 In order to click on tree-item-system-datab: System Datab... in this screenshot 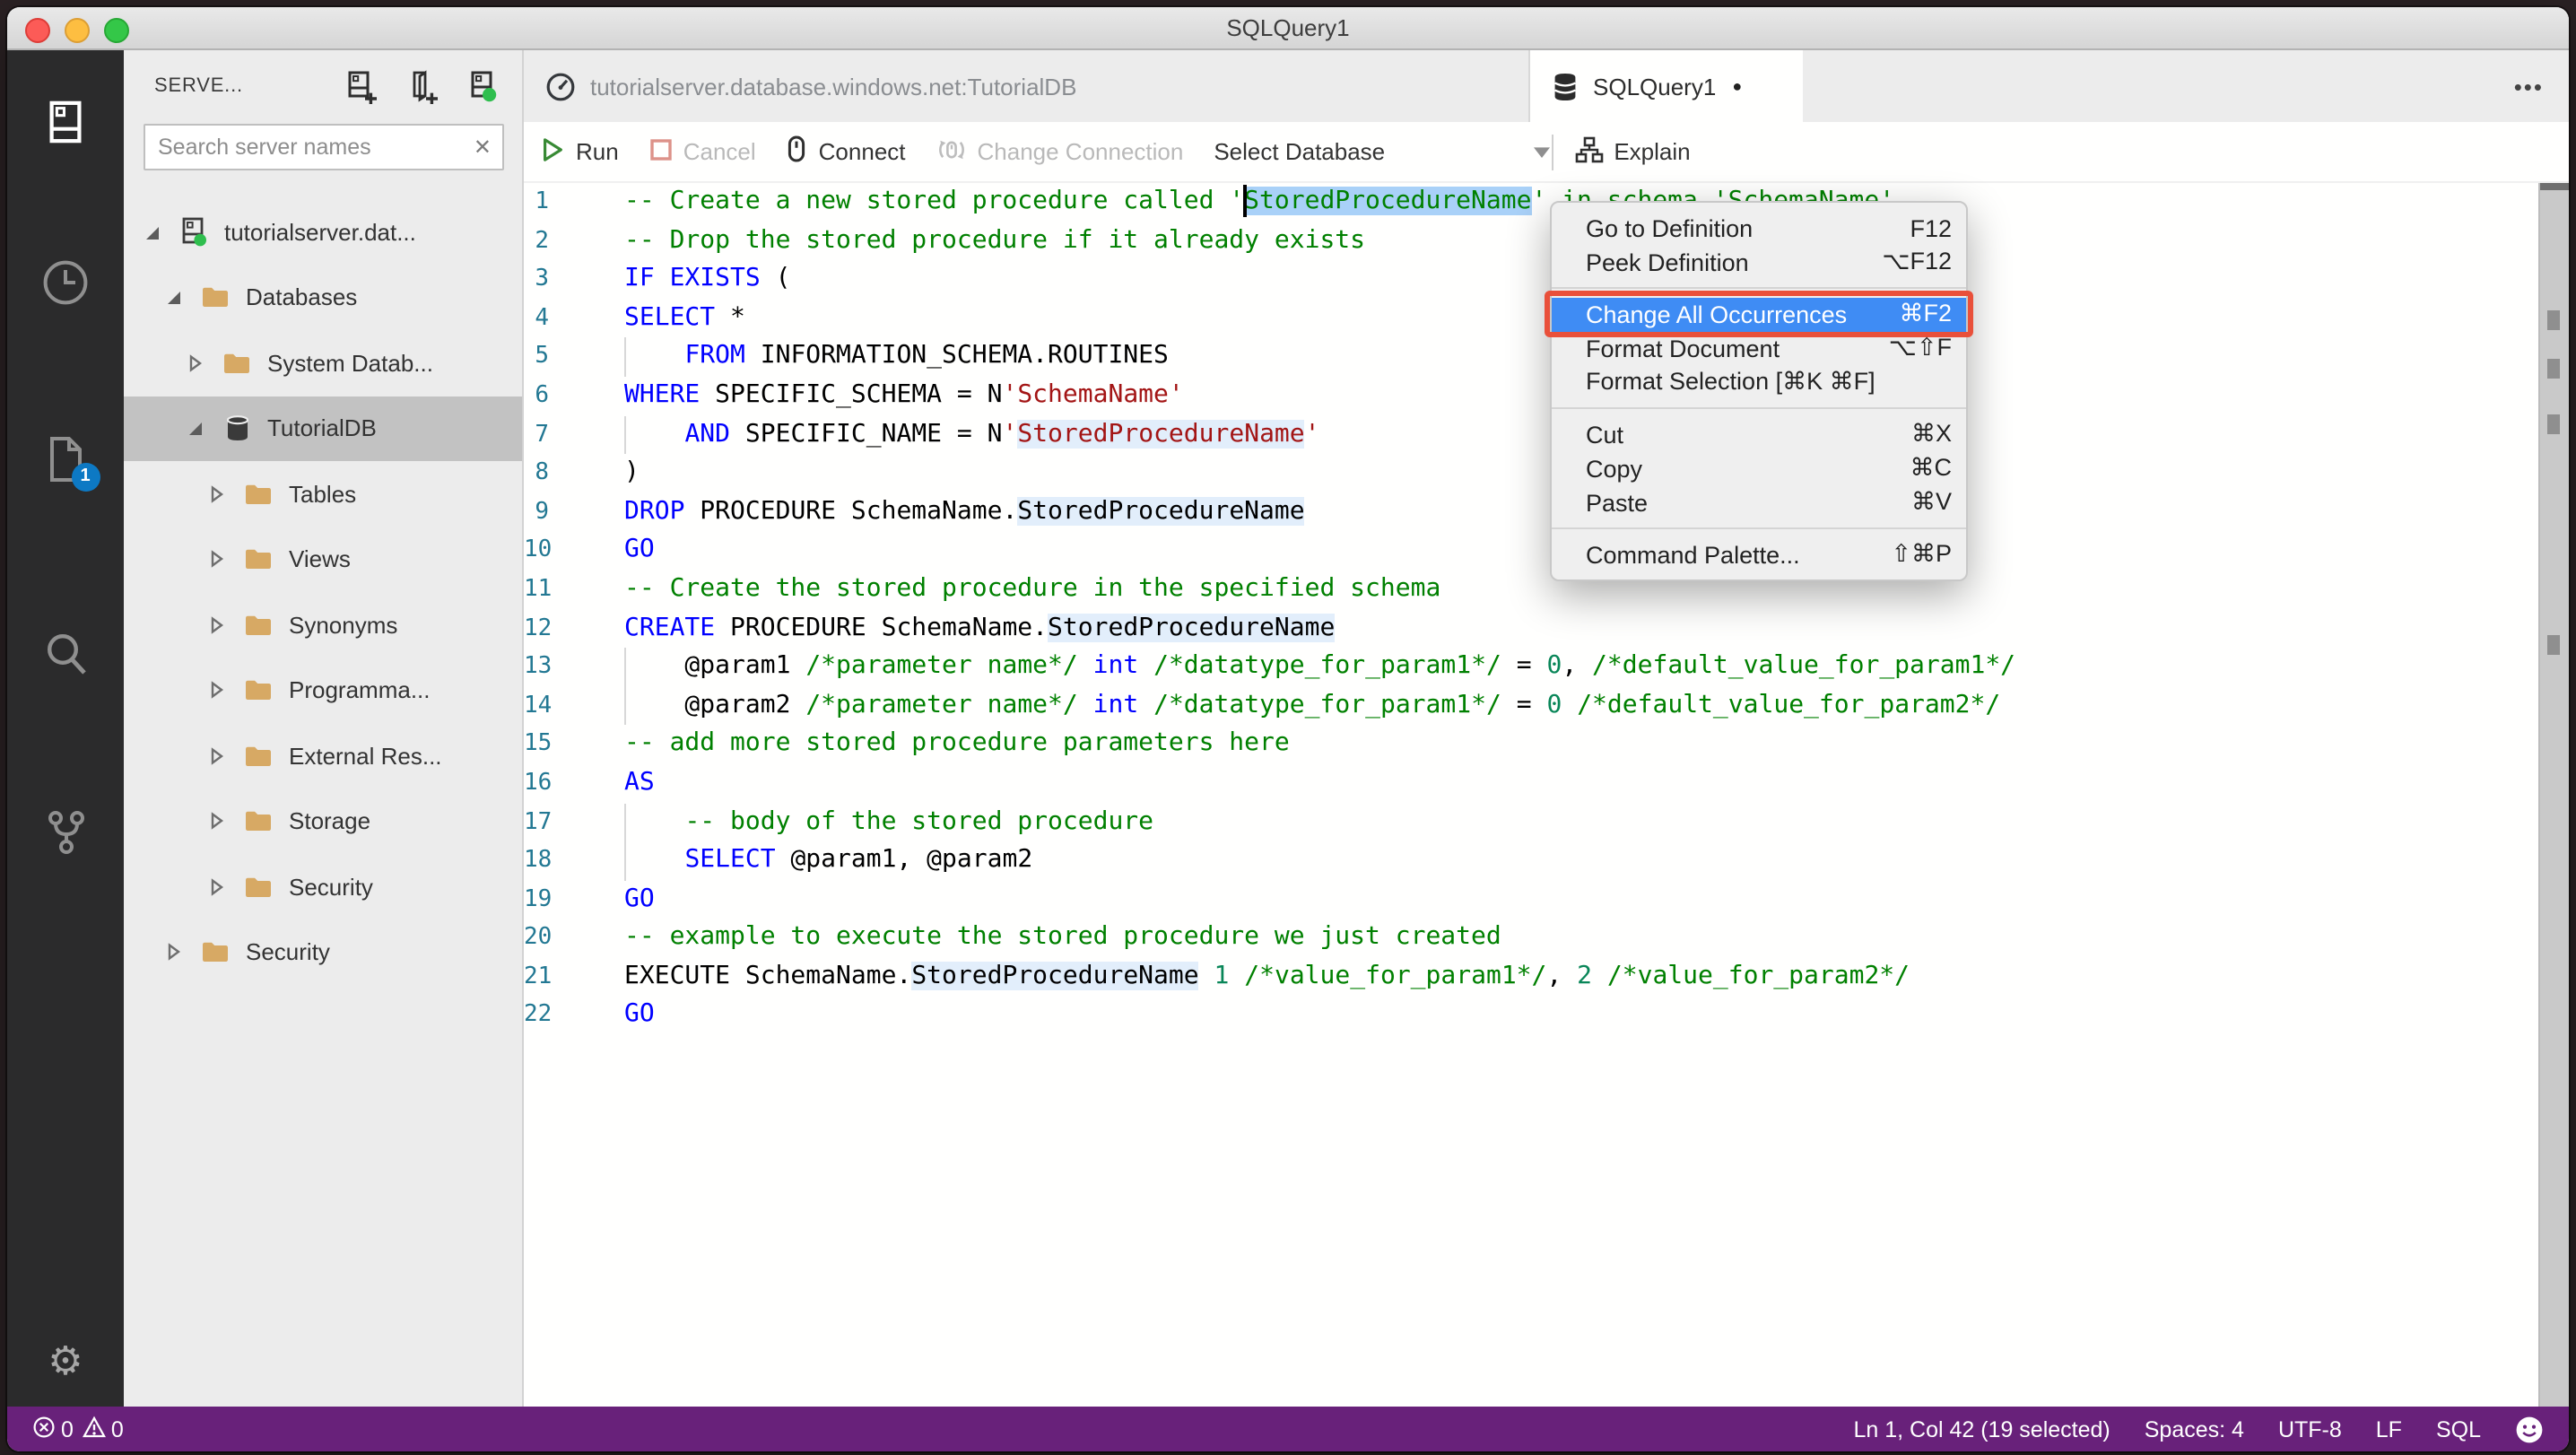, I will do `click(323, 363)`.